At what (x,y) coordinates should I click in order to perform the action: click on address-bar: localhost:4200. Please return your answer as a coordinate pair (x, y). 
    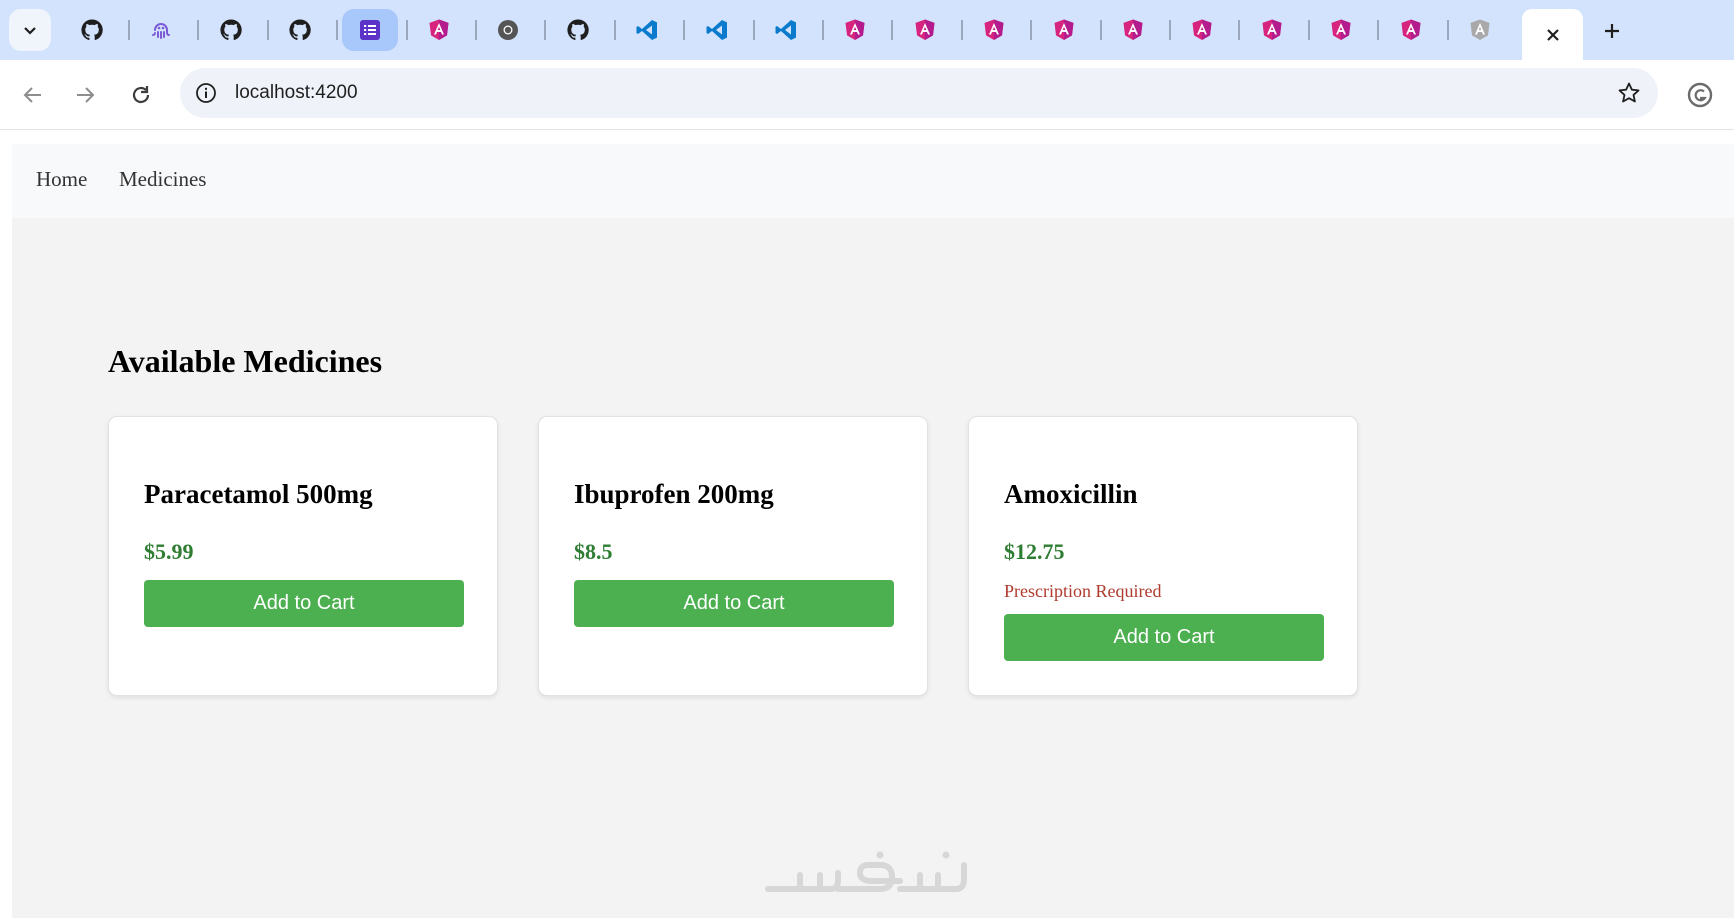
    Looking at the image, I should click on (919, 93).